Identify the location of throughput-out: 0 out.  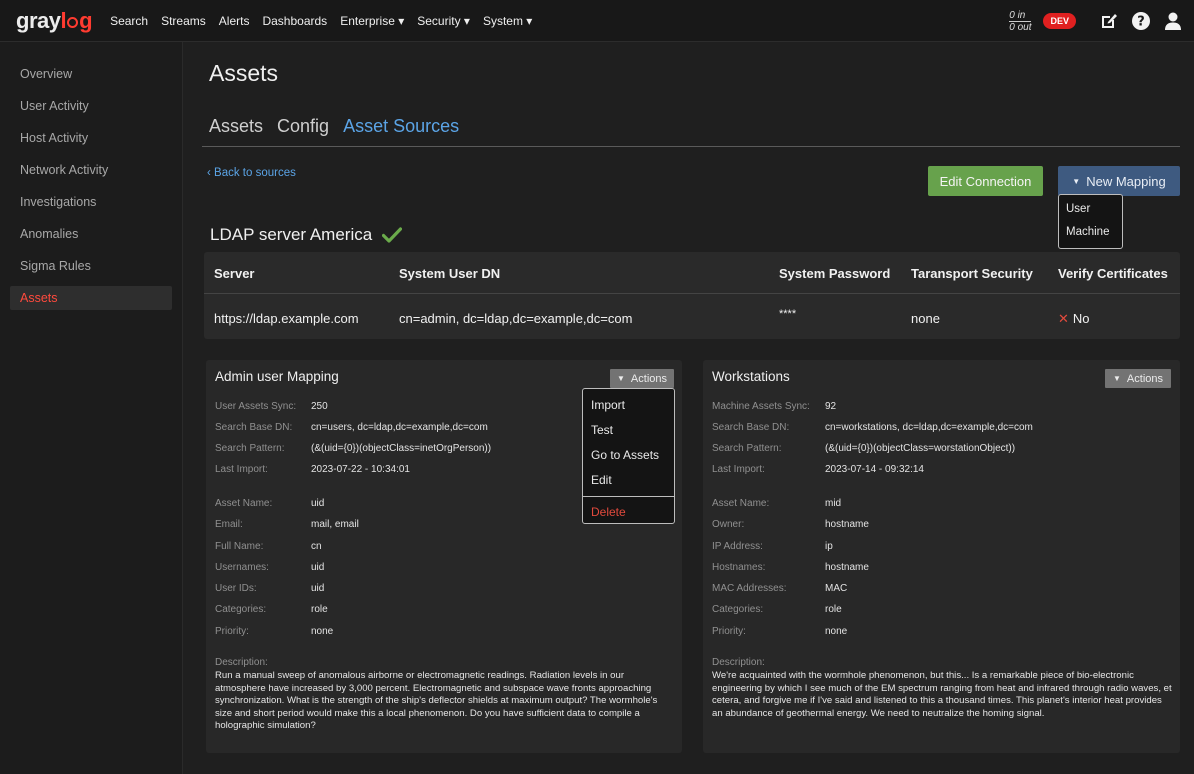
(1020, 27).